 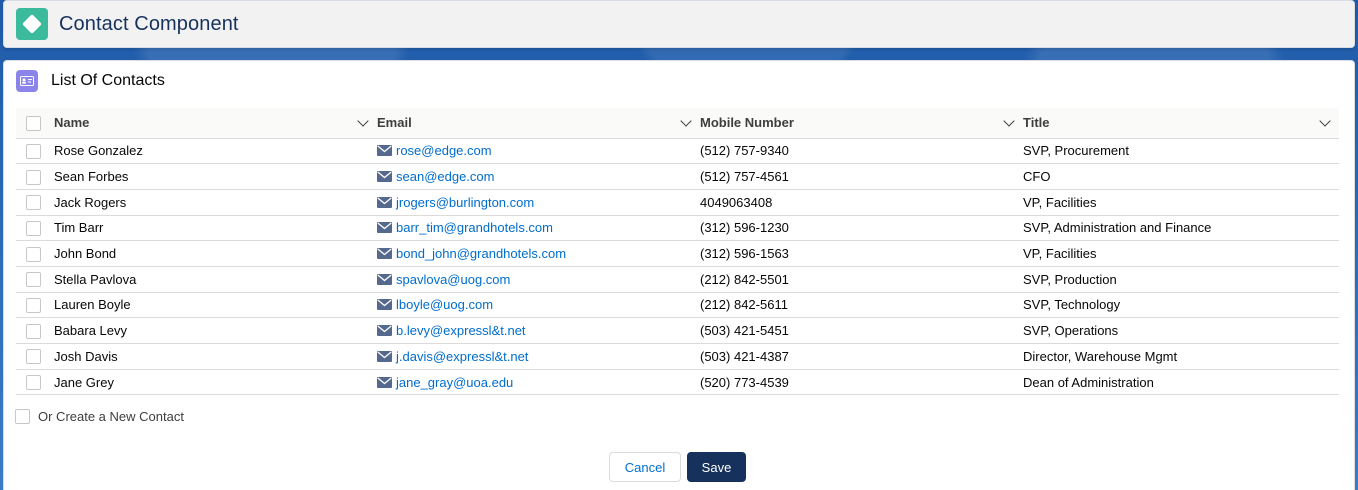 I want to click on mobile-number: 4049063408, so click(x=861, y=202).